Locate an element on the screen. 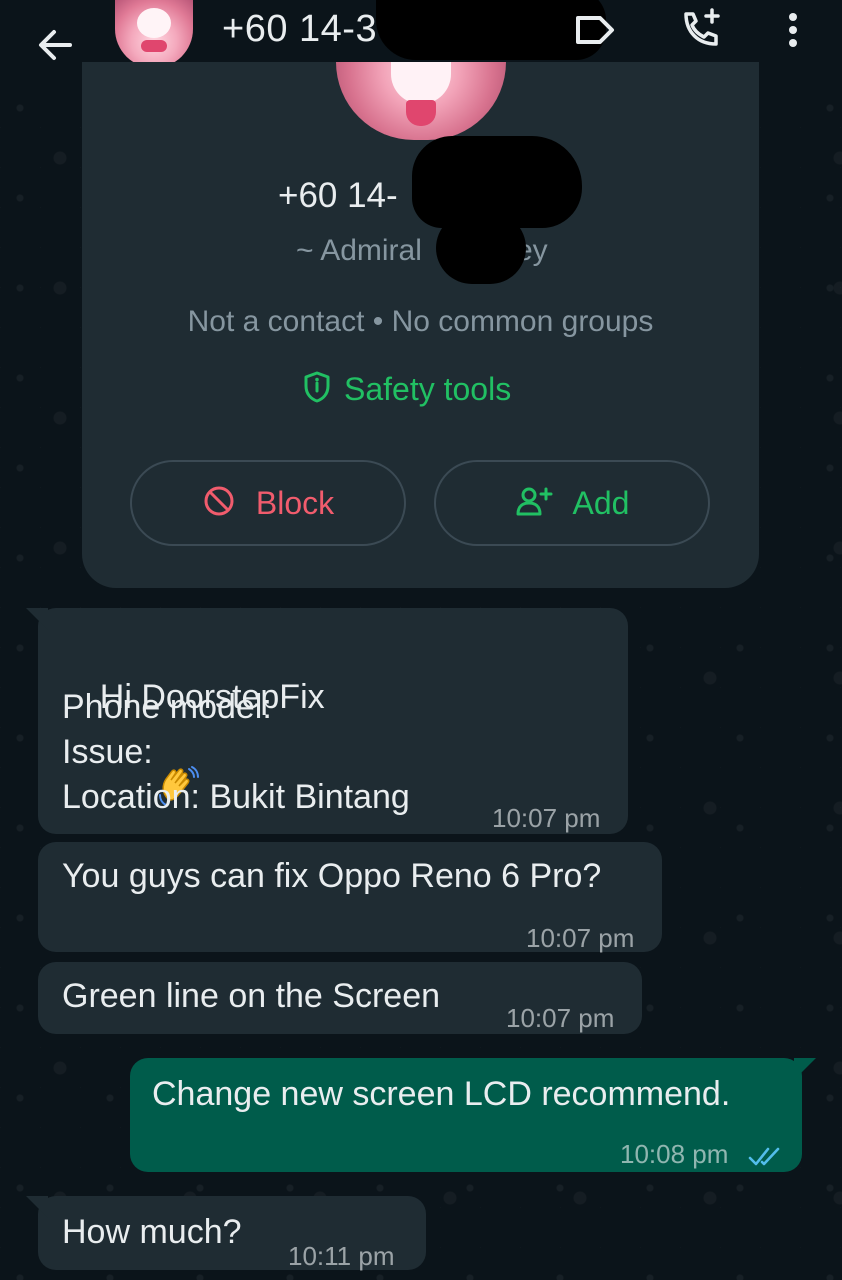  message-line: Issue: is located at coordinates (107, 752).